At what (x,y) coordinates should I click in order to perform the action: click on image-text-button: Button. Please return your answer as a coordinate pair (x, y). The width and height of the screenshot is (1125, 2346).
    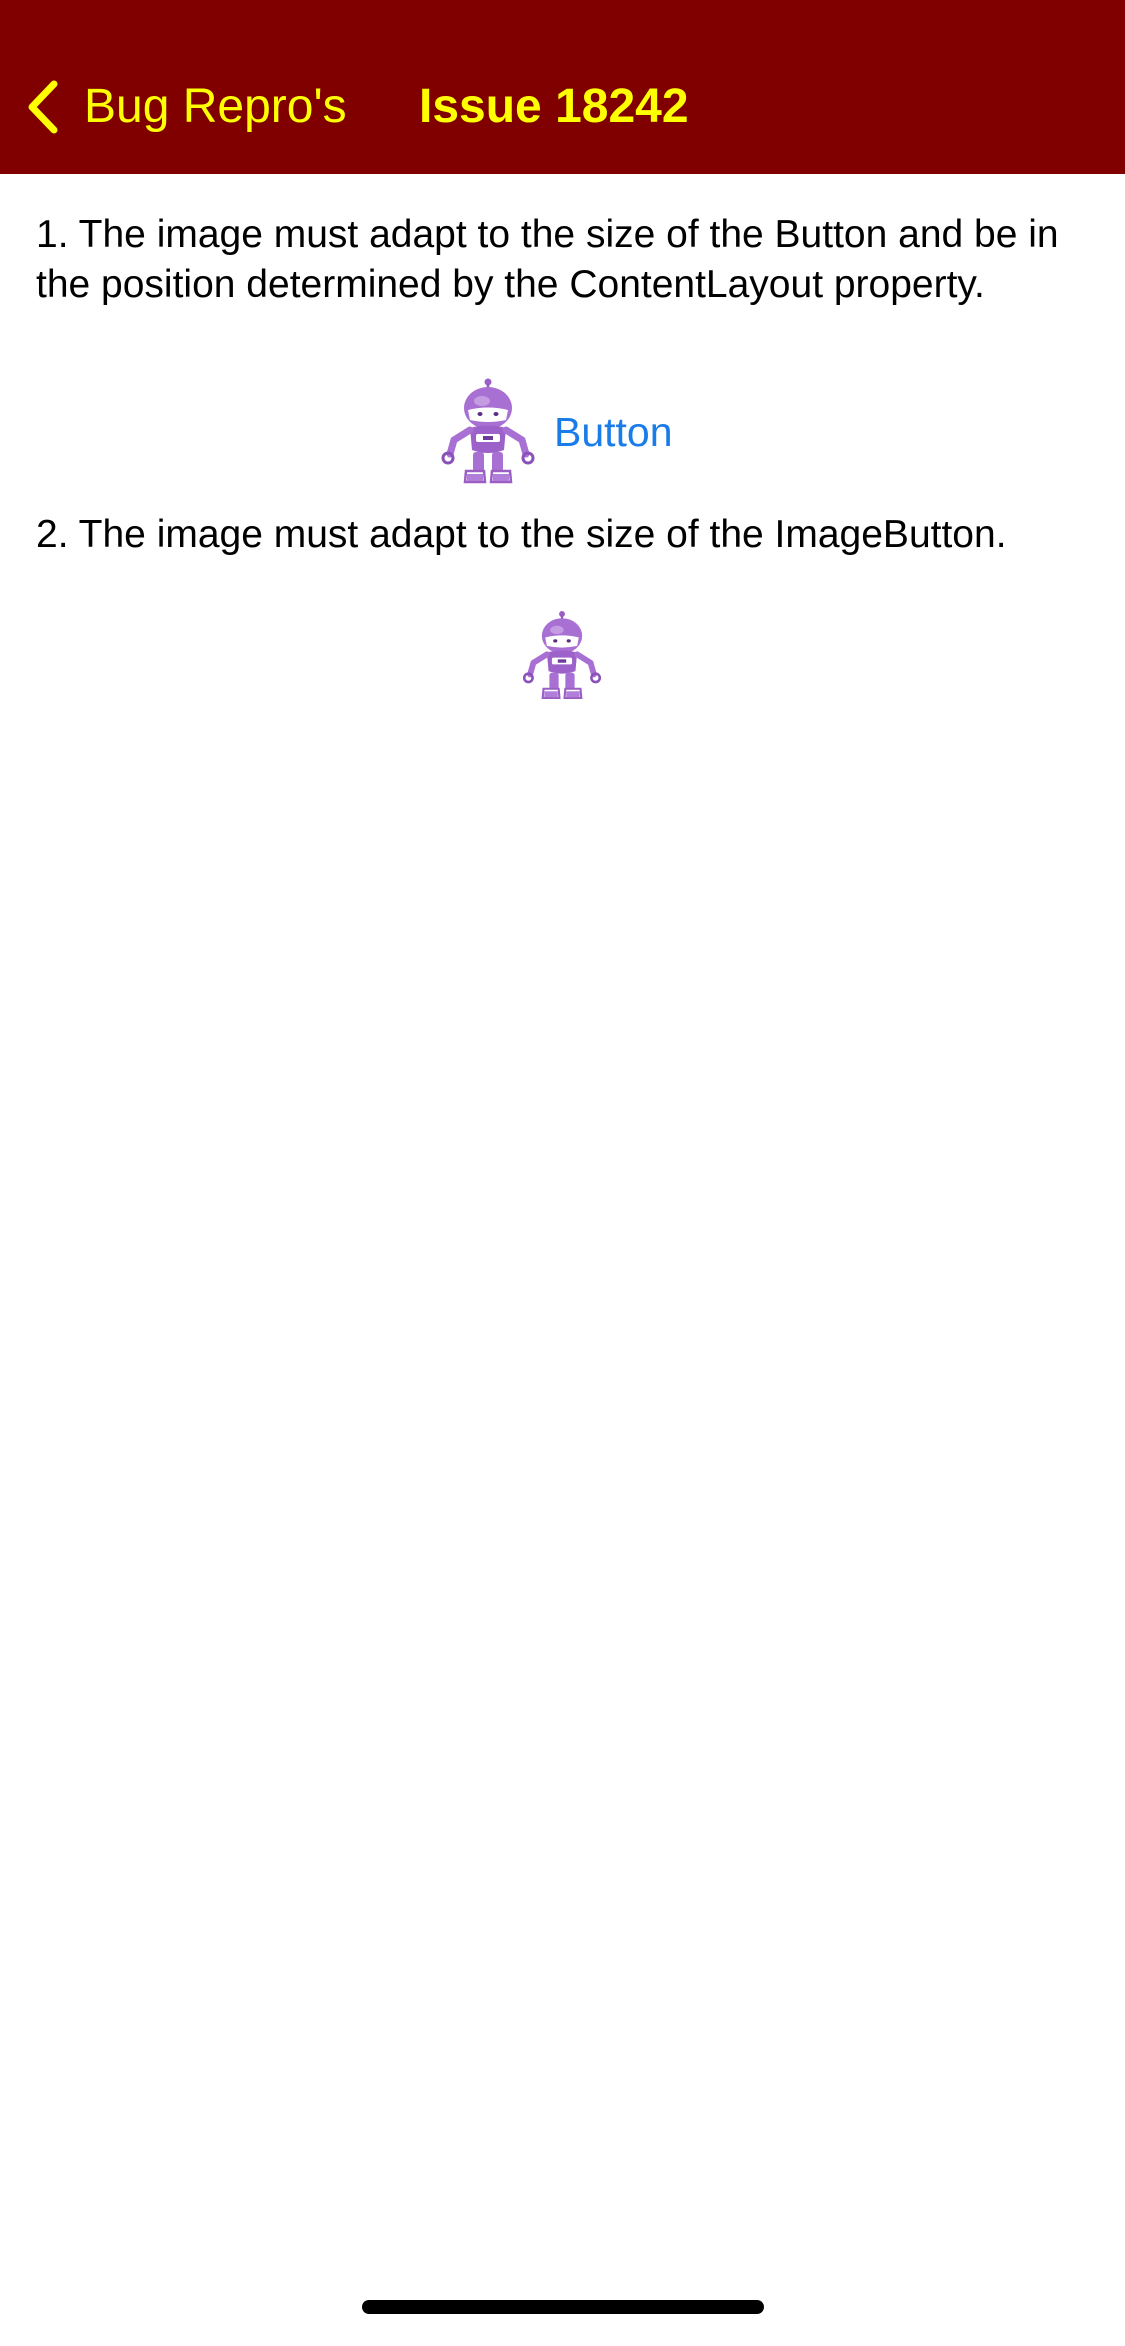
    Looking at the image, I should click on (555, 432).